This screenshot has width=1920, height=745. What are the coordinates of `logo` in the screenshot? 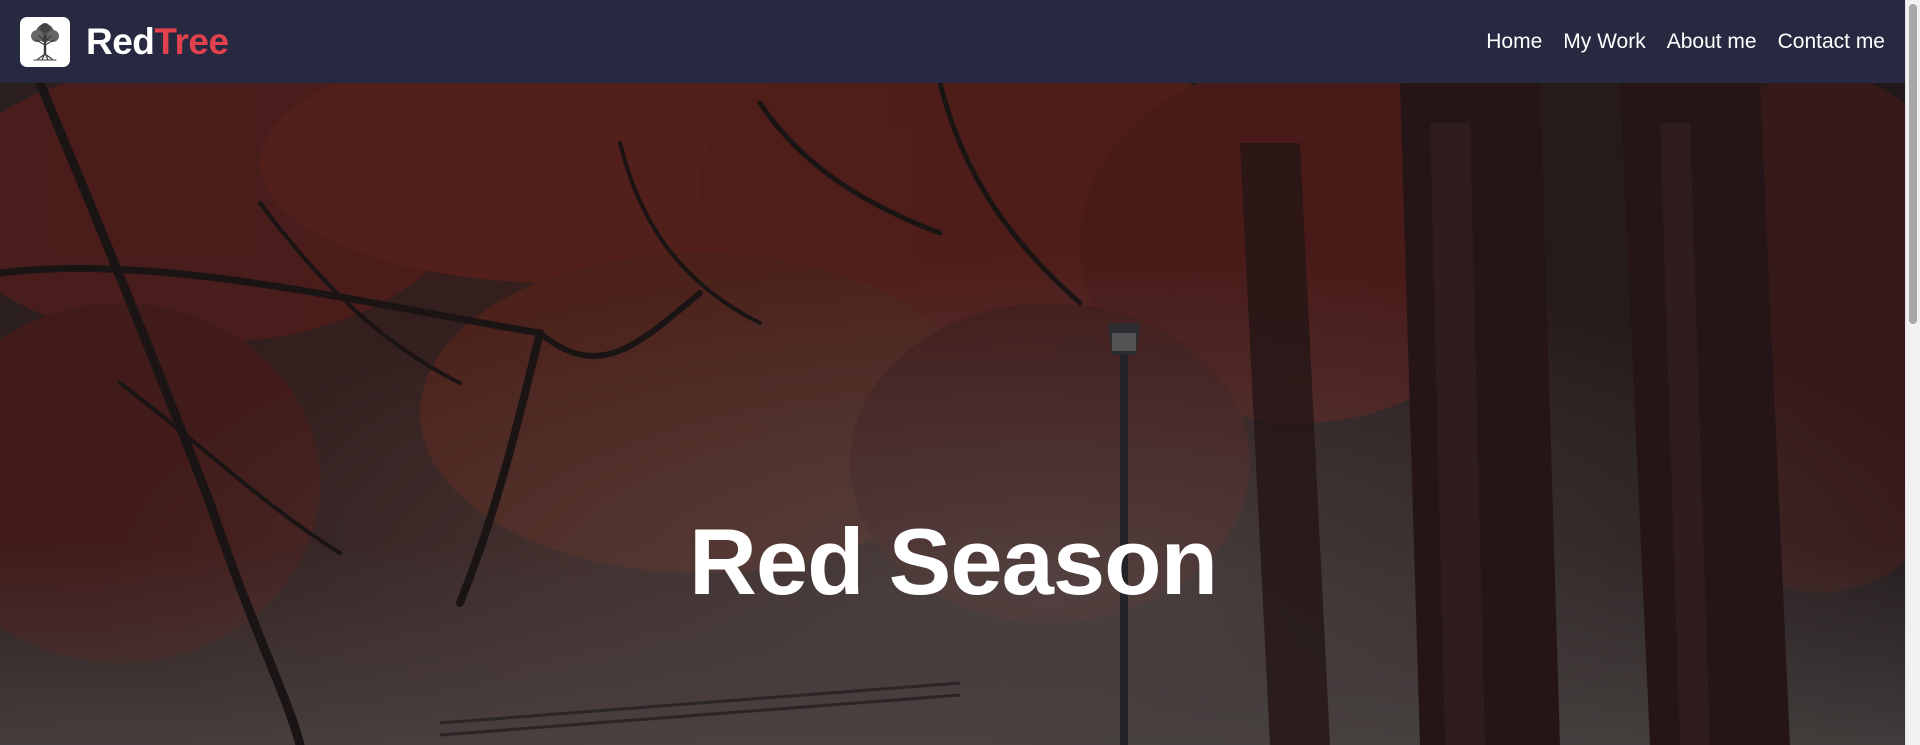 It's located at (45, 41).